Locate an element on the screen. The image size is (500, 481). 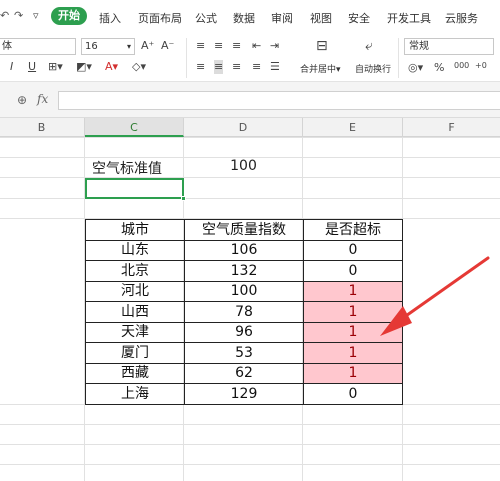
city-cell: 厦门 is located at coordinates (135, 353).